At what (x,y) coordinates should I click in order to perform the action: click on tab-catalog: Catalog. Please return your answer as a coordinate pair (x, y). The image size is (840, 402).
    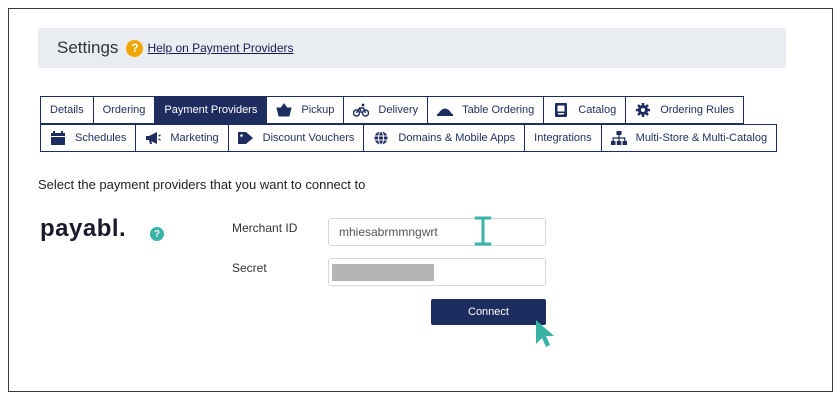
    Looking at the image, I should click on (585, 110).